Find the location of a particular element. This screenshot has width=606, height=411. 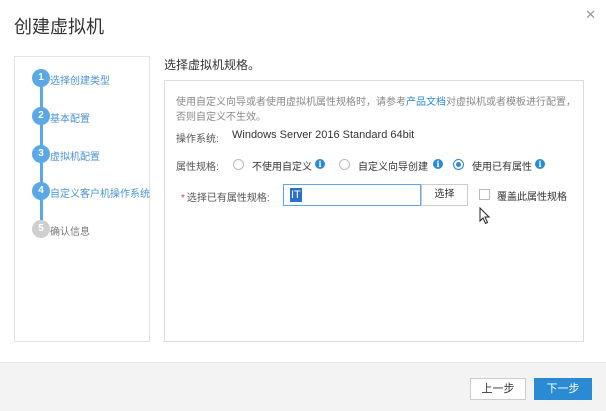

step-5: 5 确认信息 is located at coordinates (82, 231).